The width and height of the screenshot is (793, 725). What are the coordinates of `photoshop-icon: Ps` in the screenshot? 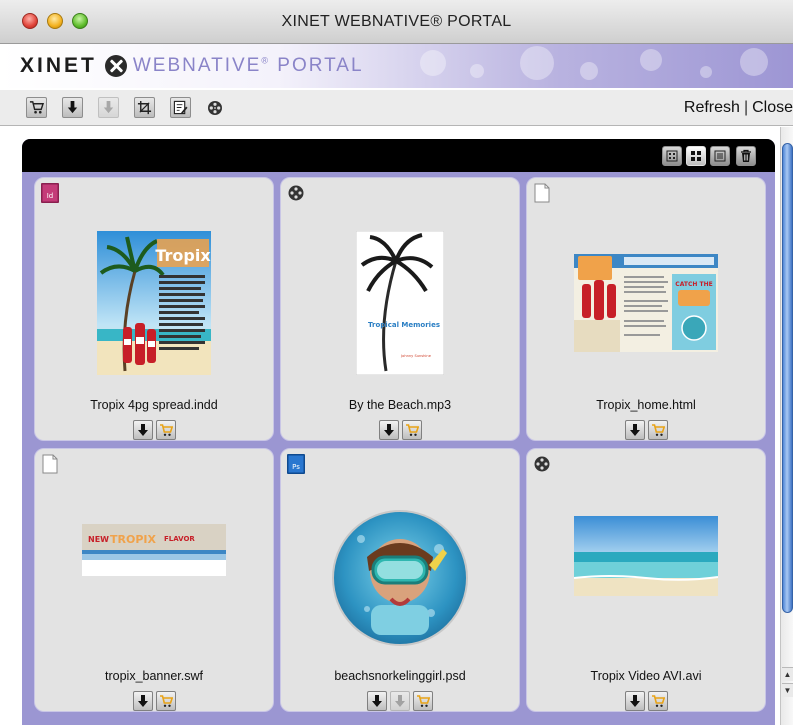 It's located at (296, 464).